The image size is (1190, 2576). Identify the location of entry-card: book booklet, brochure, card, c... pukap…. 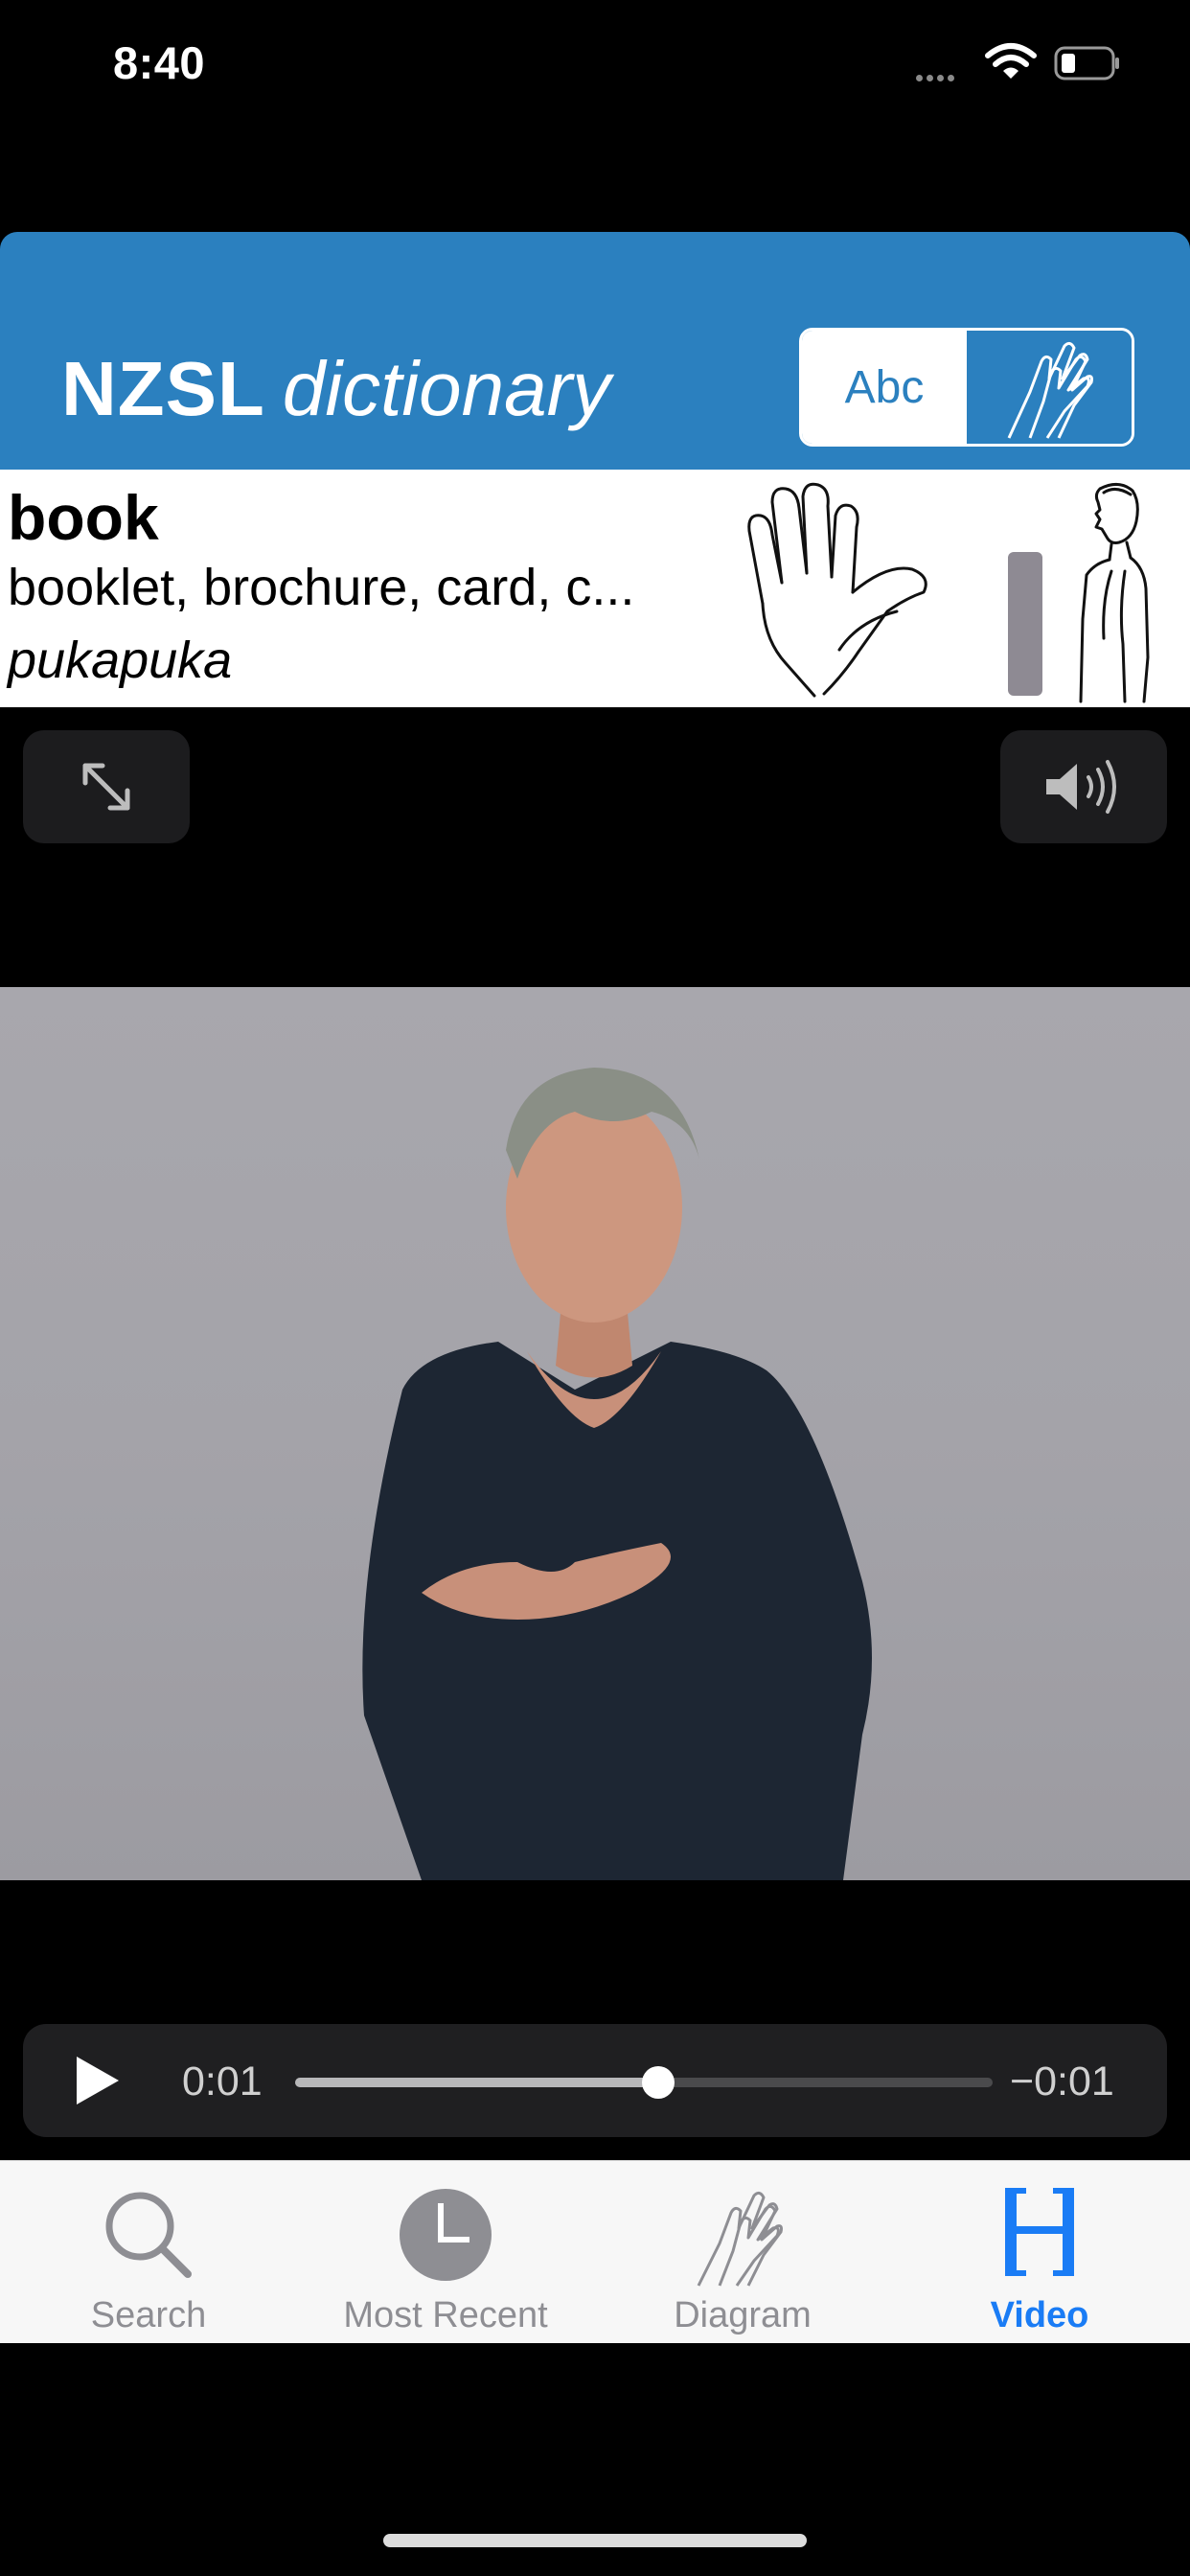
(595, 588).